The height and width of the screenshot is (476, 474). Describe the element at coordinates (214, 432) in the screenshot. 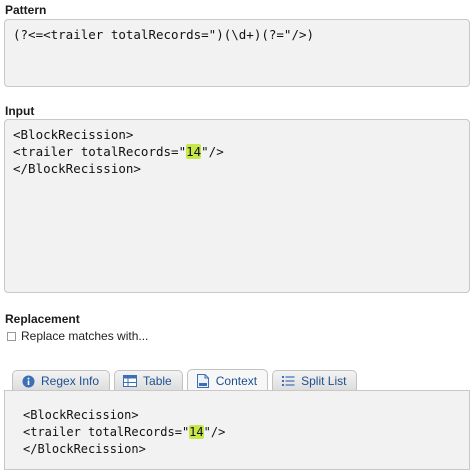

I see `context-line-text: "/>` at that location.